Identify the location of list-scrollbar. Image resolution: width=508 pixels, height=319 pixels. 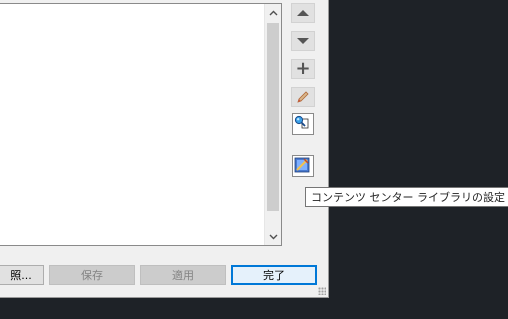
(272, 124).